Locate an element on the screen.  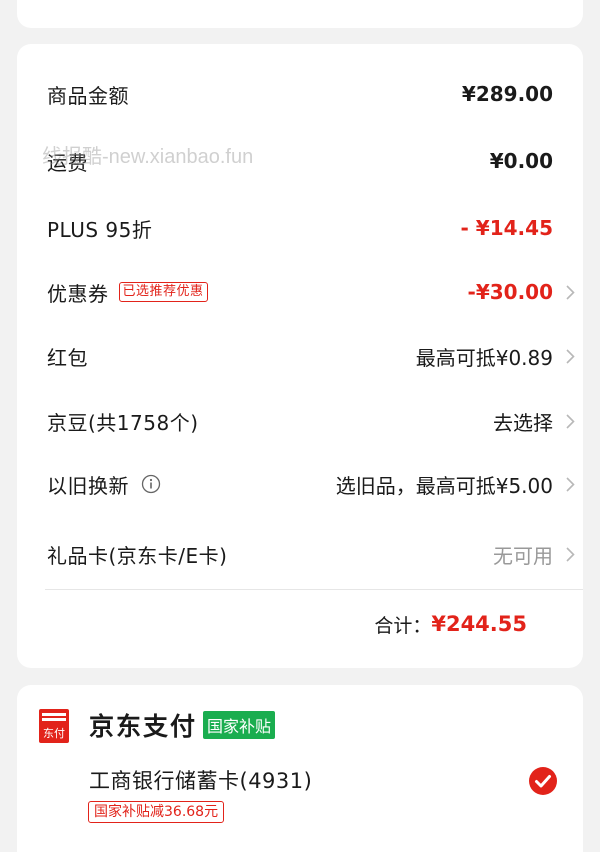
row-trade-in: 以旧换新 选旧品，最高可抵¥5.00 is located at coordinates (311, 484).